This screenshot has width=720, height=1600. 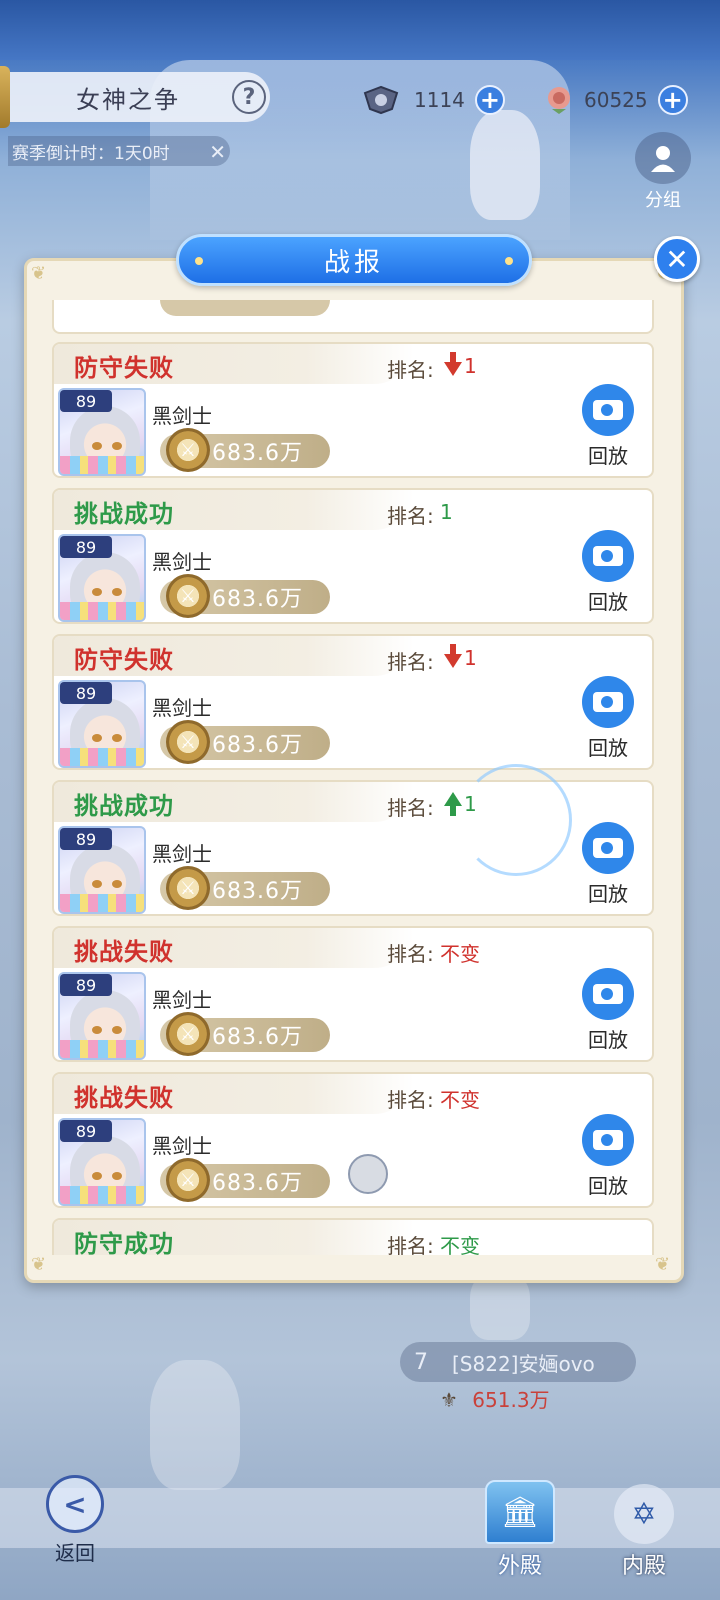 I want to click on dialog-title: 战报, so click(x=353, y=262).